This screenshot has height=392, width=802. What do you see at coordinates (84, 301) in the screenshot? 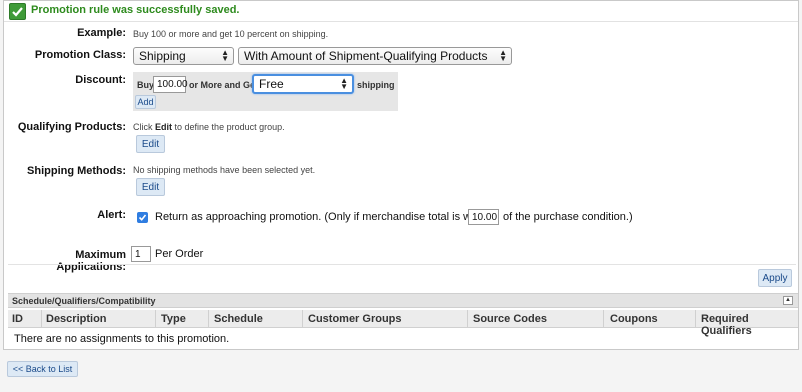
I see `schedule-section-title: Schedule/Qualifiers/Compatibility` at bounding box center [84, 301].